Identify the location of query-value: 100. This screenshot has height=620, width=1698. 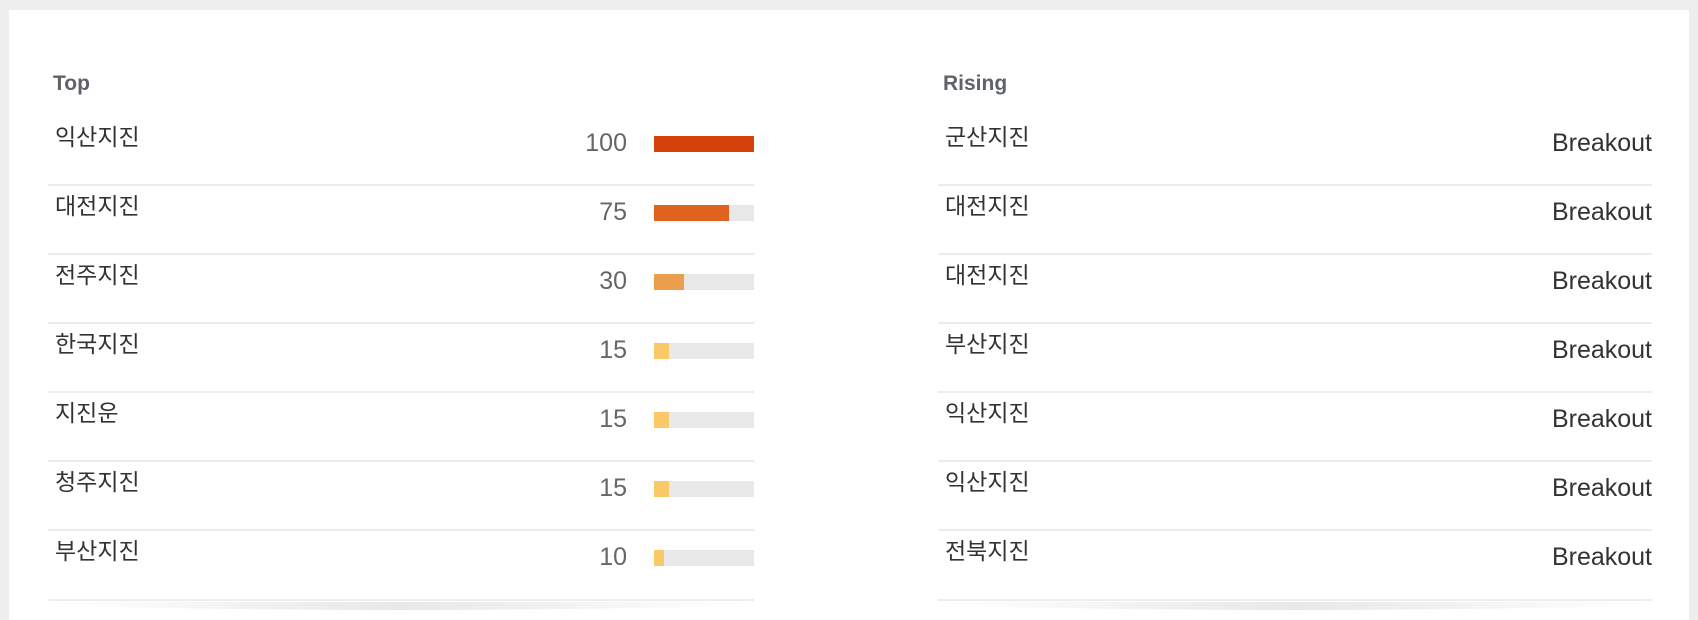
(606, 143).